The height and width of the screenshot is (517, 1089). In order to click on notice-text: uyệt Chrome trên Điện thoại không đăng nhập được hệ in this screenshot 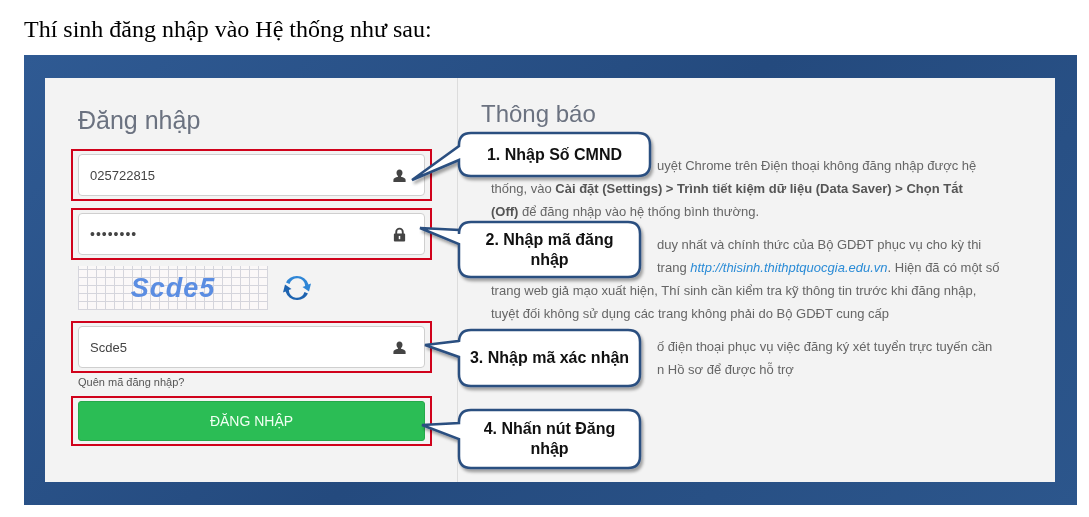, I will do `click(817, 166)`.